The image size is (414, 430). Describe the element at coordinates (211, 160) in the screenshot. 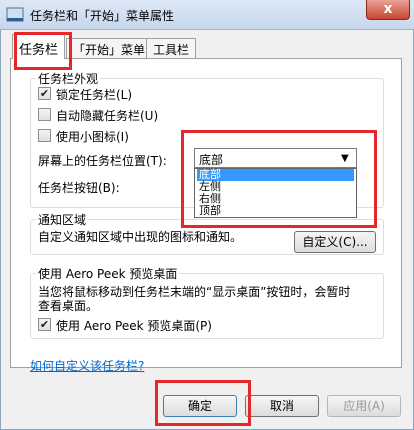

I see `location-selected-value: 底部` at that location.